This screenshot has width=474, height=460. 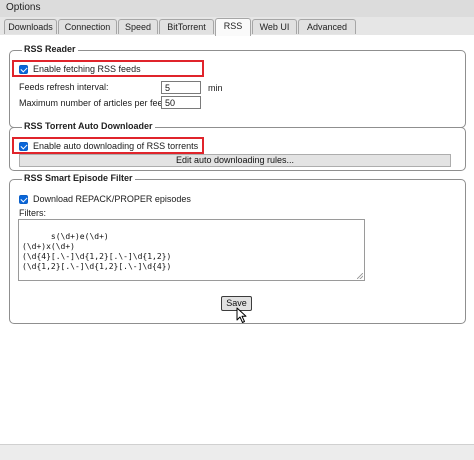 I want to click on tab-bittorrent: BitTorrent, so click(x=186, y=26).